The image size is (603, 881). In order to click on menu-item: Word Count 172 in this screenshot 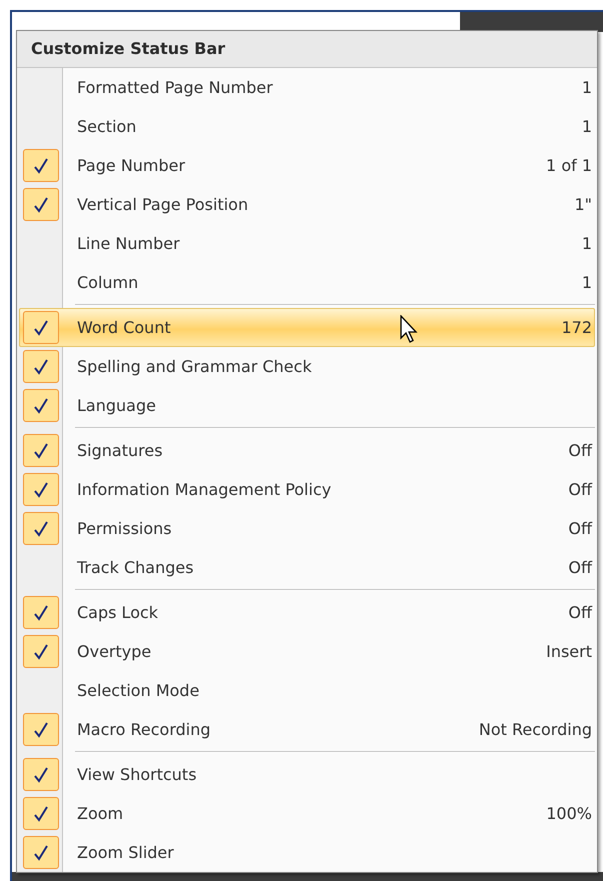, I will do `click(307, 327)`.